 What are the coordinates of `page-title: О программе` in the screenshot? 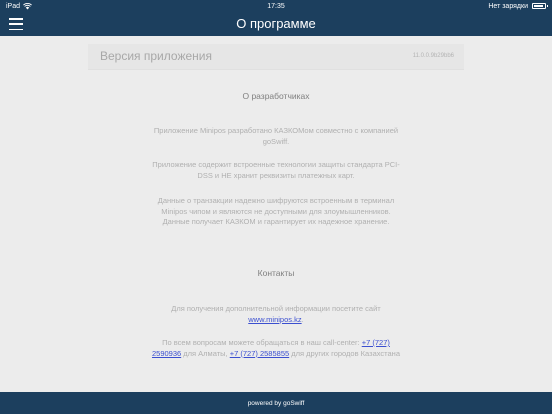 It's located at (276, 23).